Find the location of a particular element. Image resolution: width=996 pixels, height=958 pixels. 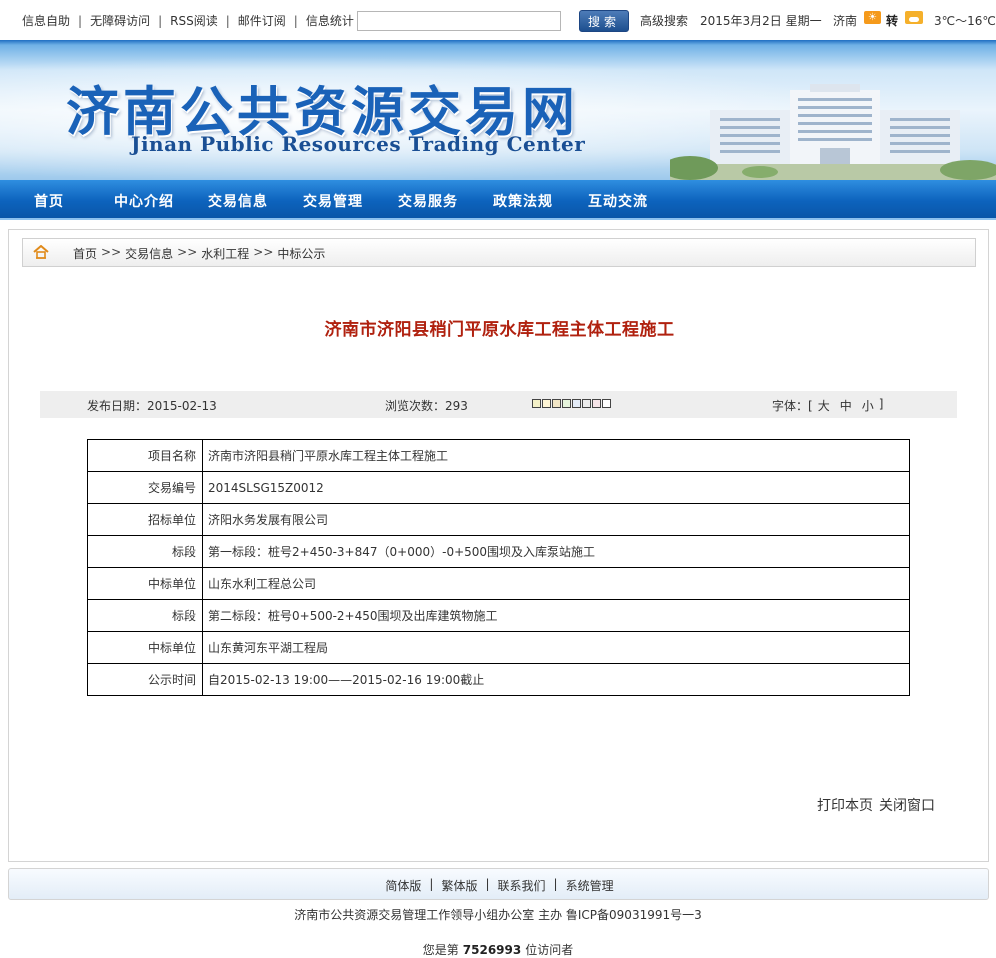

font-size-selector: 字体：[ 大 中 小 ] is located at coordinates (827, 405).